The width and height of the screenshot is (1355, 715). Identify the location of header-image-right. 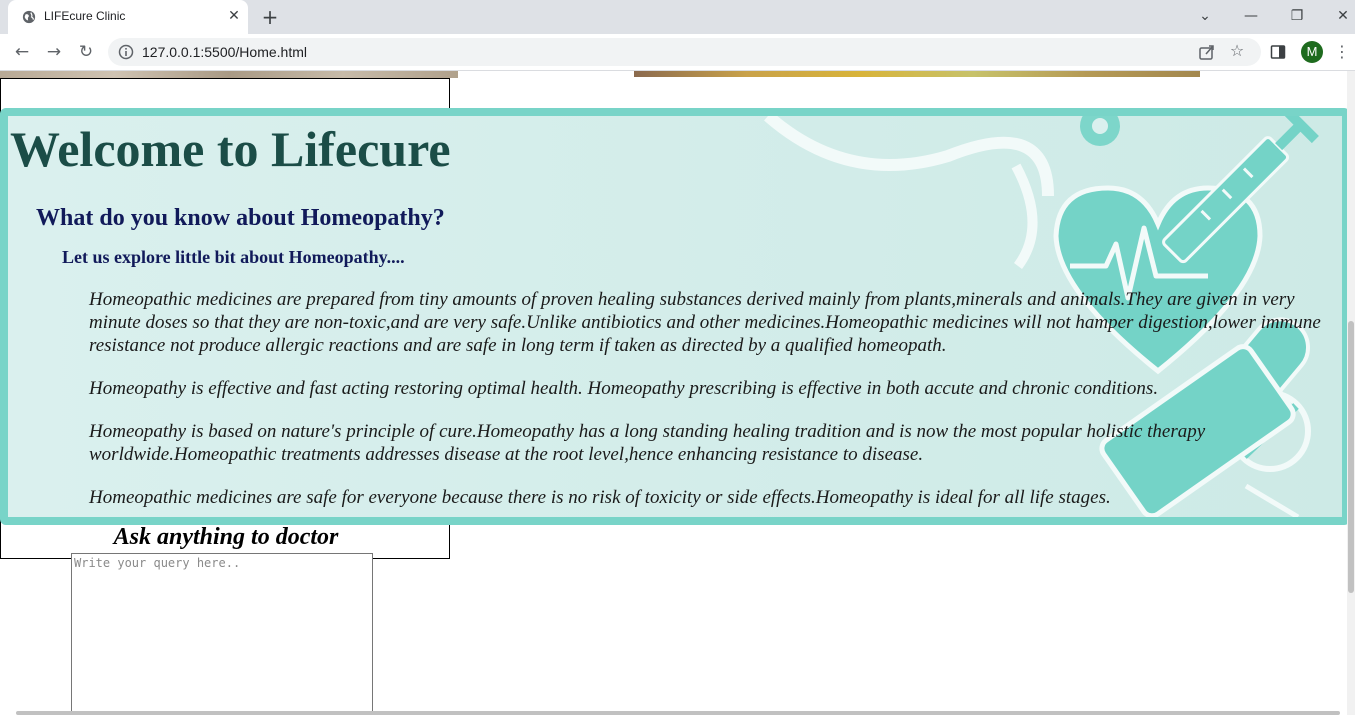
(917, 74).